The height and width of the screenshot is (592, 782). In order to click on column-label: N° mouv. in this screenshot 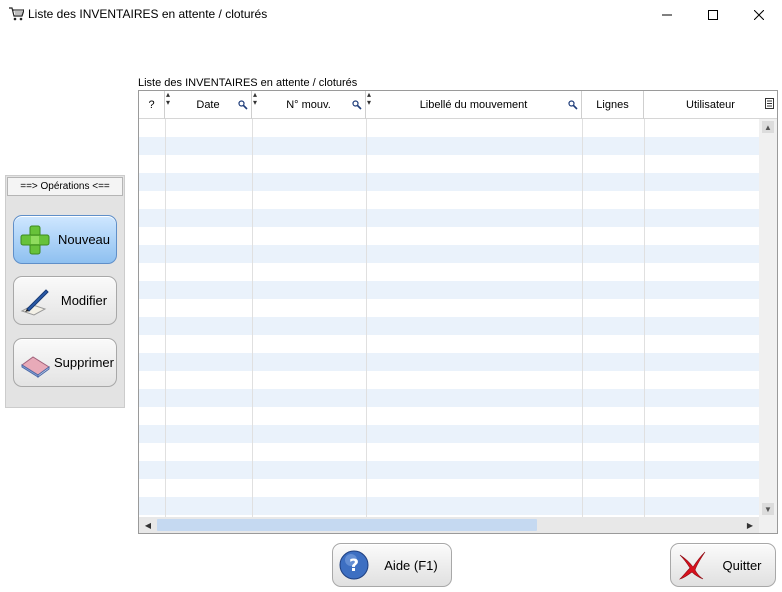, I will do `click(308, 105)`.